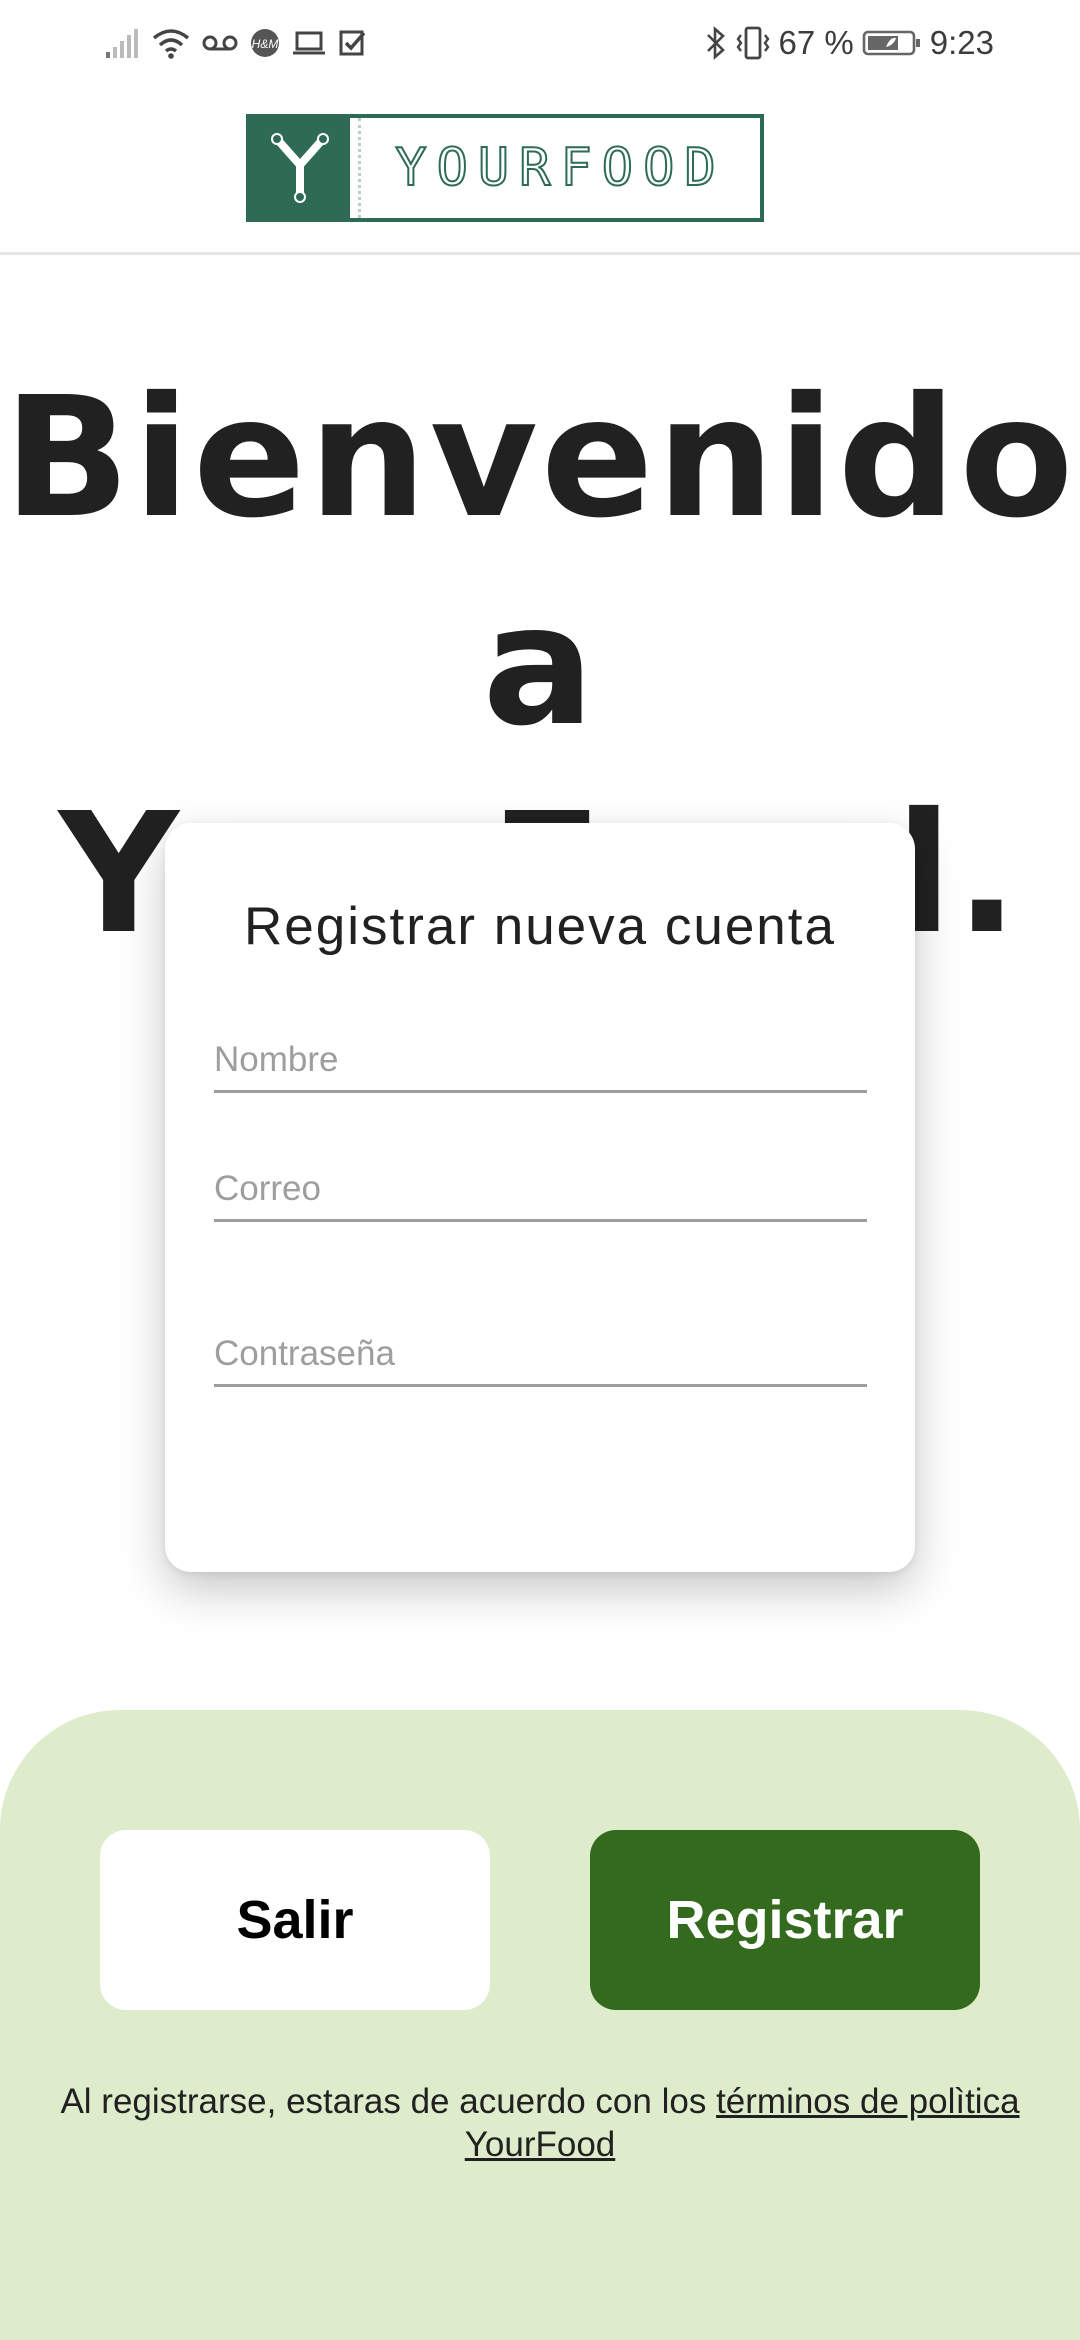  I want to click on name-input, so click(540, 1060).